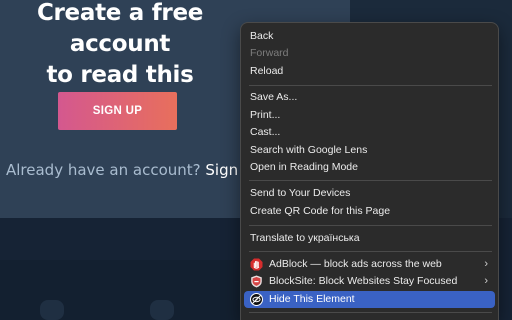 The image size is (512, 320). I want to click on menu-item-adblock: AdBlock — block ads across the web ›, so click(369, 264).